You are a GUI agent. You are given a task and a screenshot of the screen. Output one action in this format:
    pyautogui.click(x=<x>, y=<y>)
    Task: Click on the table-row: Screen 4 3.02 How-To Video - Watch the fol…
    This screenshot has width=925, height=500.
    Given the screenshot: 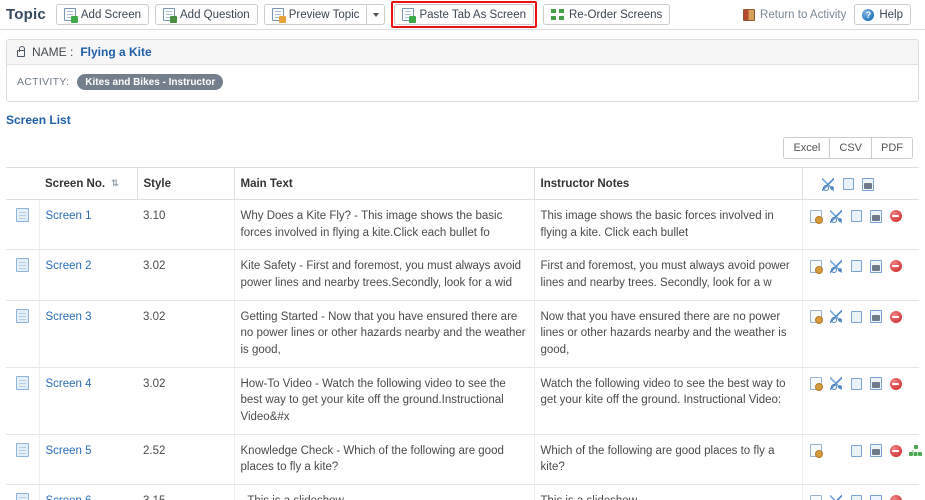 What is the action you would take?
    pyautogui.click(x=462, y=400)
    